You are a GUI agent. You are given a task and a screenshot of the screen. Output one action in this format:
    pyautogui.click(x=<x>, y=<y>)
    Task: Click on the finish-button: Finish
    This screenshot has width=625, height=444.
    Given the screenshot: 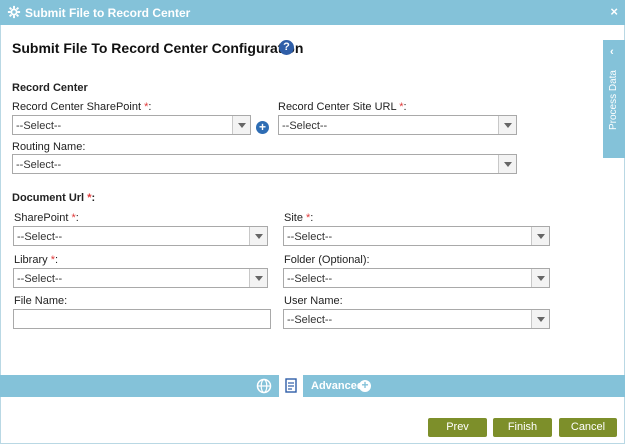 What is the action you would take?
    pyautogui.click(x=522, y=427)
    